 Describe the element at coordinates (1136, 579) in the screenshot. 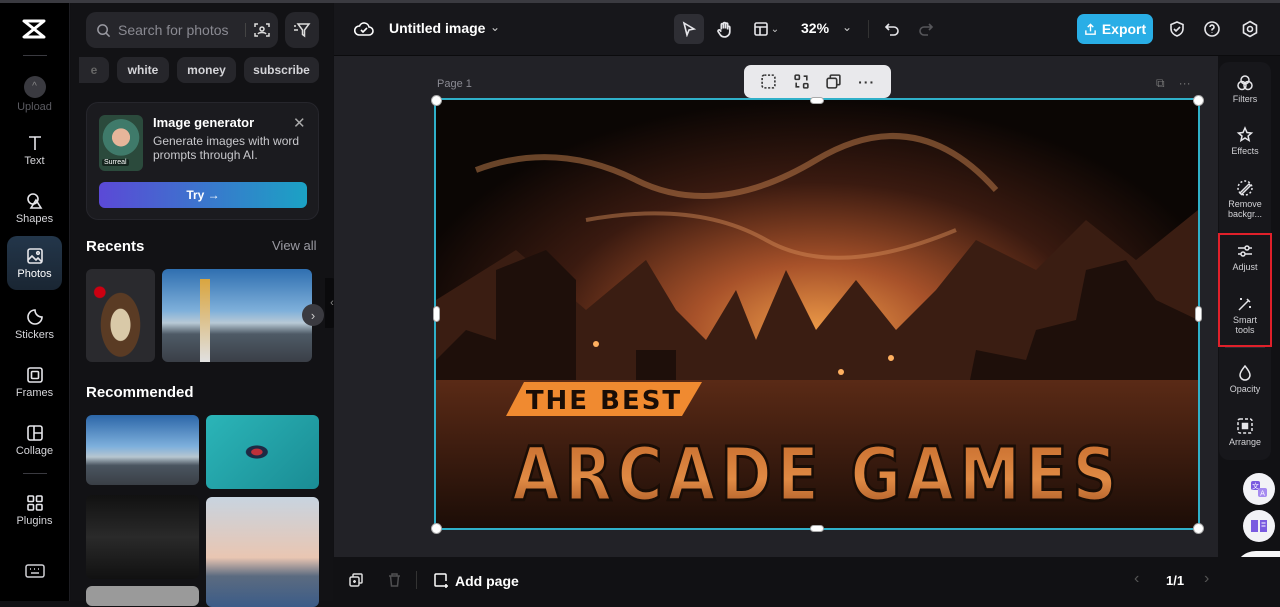

I see `prev-page-button: ‹` at that location.